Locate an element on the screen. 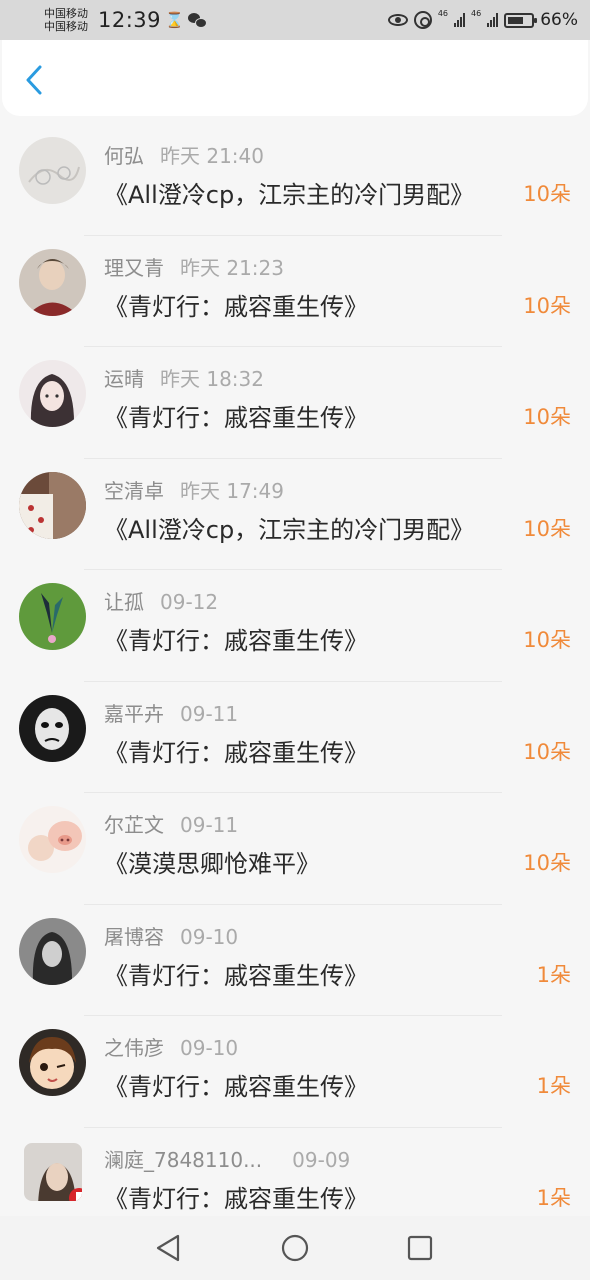 The width and height of the screenshot is (590, 1280). list-item: 尔芷文 09-11 《漠漠思卿怆难平》 10朵 is located at coordinates (295, 849).